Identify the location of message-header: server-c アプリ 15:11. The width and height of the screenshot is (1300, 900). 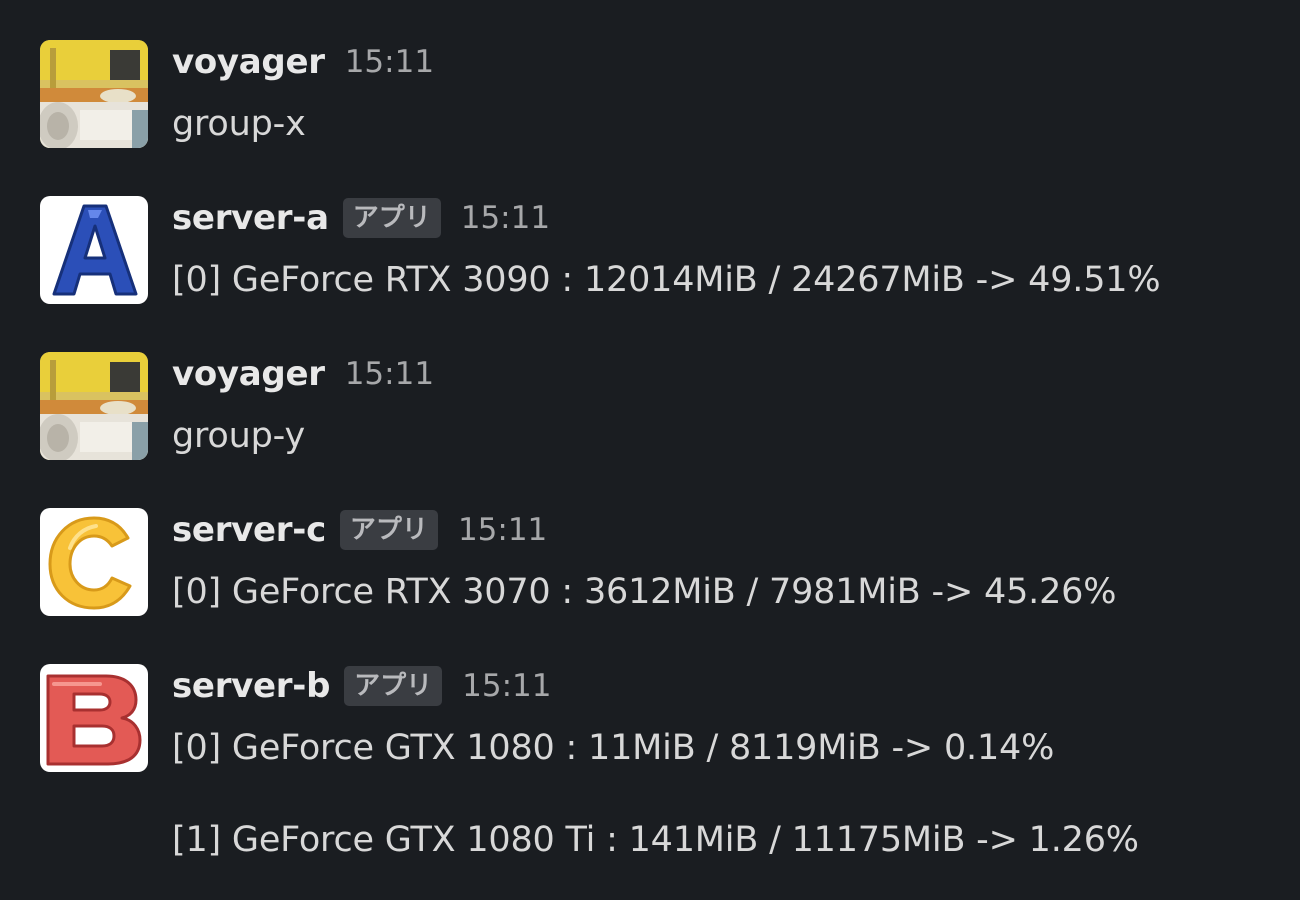
(359, 530).